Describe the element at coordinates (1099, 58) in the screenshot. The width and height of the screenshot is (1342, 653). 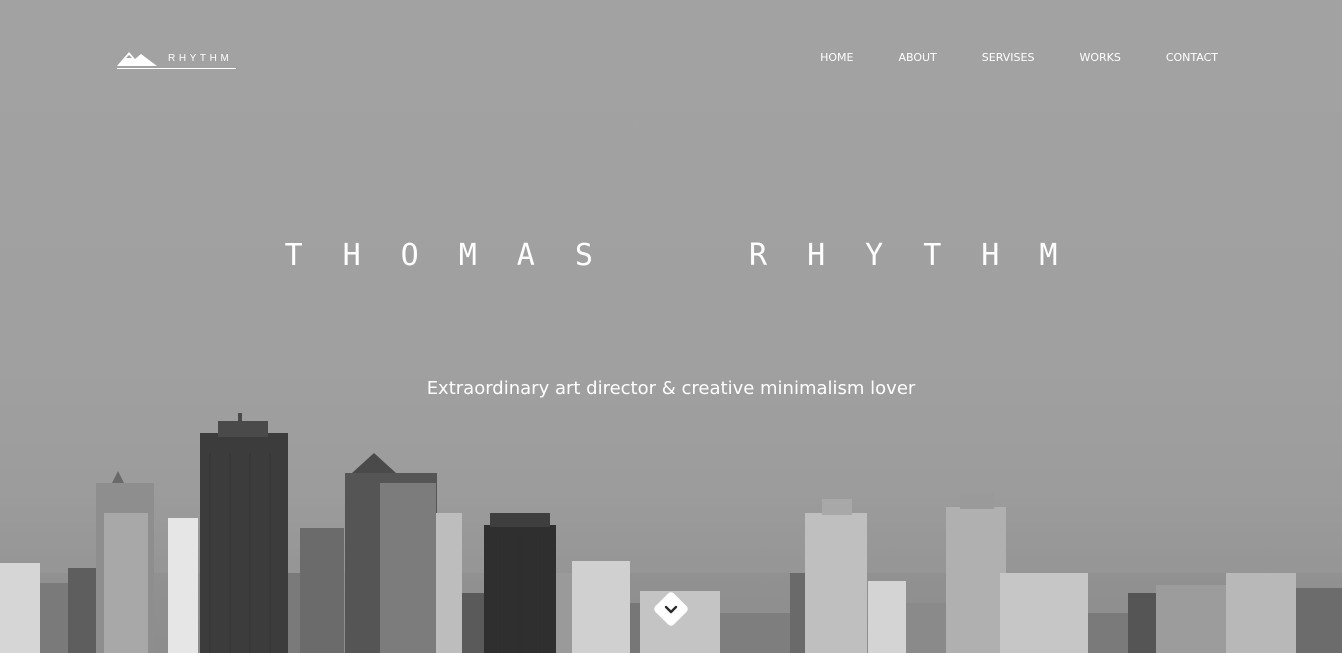
I see `nav-works: WORKS` at that location.